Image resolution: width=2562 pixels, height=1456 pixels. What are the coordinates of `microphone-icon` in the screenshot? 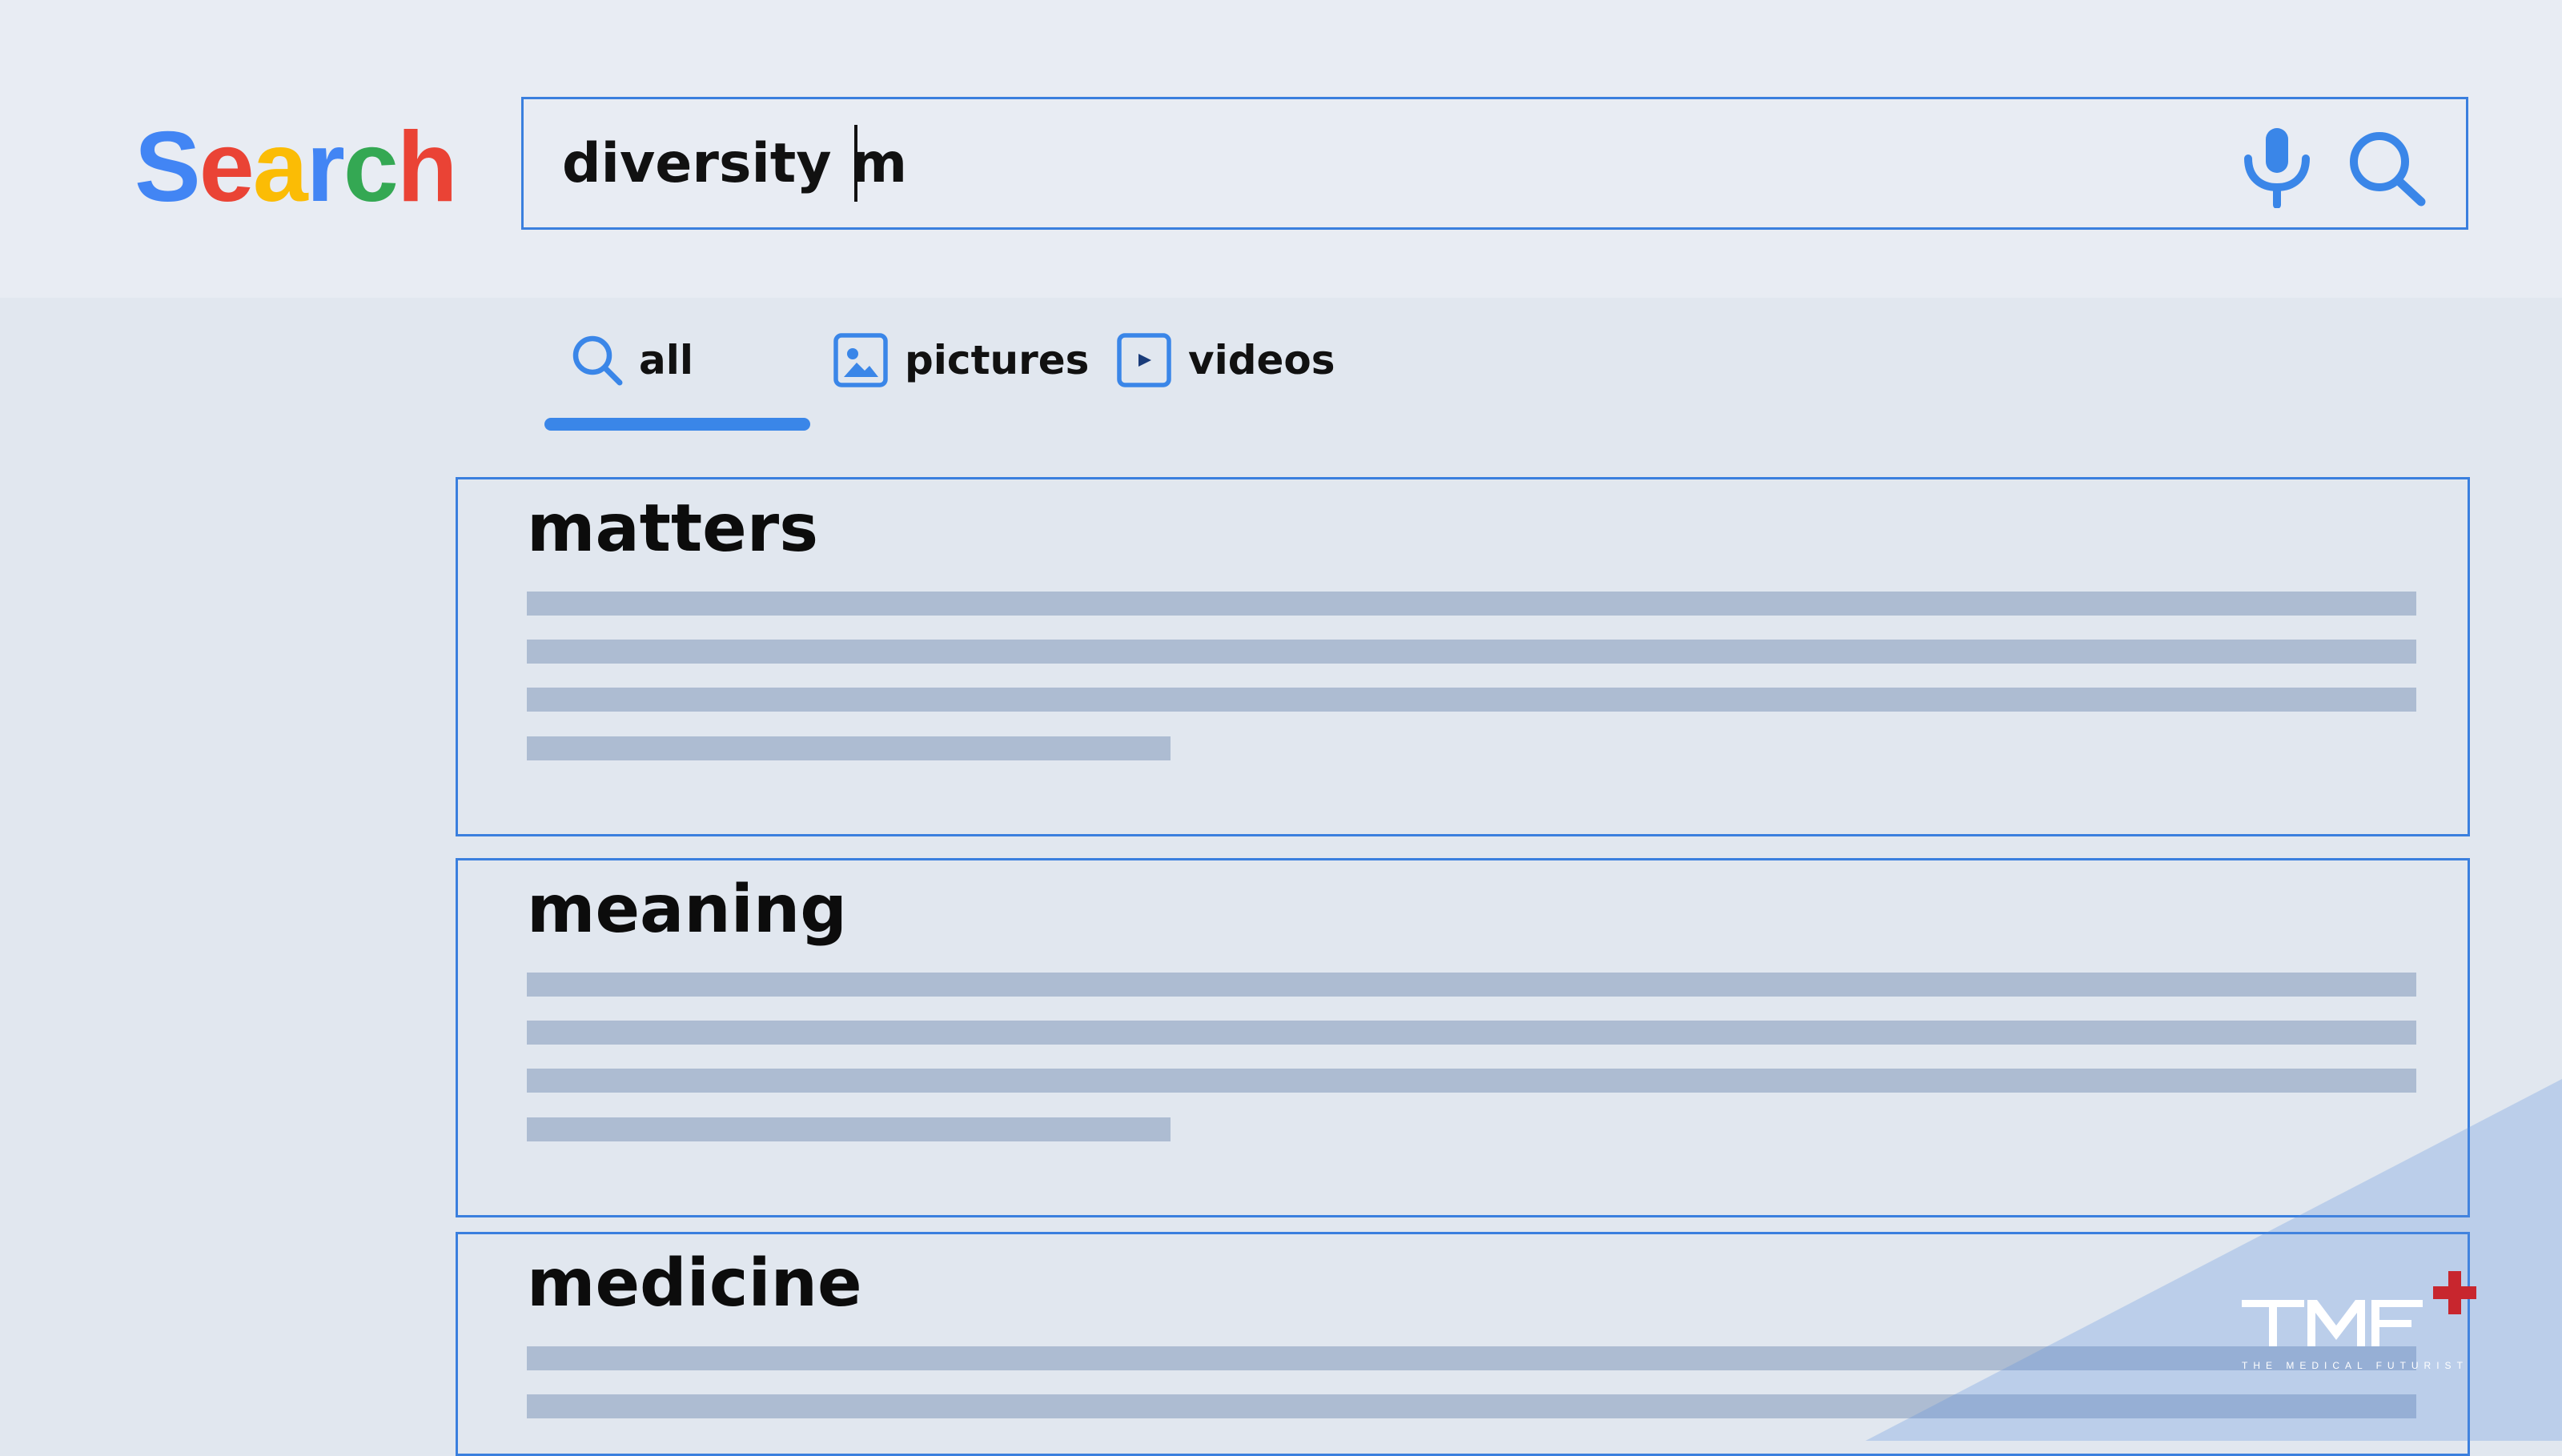 It's located at (2277, 168).